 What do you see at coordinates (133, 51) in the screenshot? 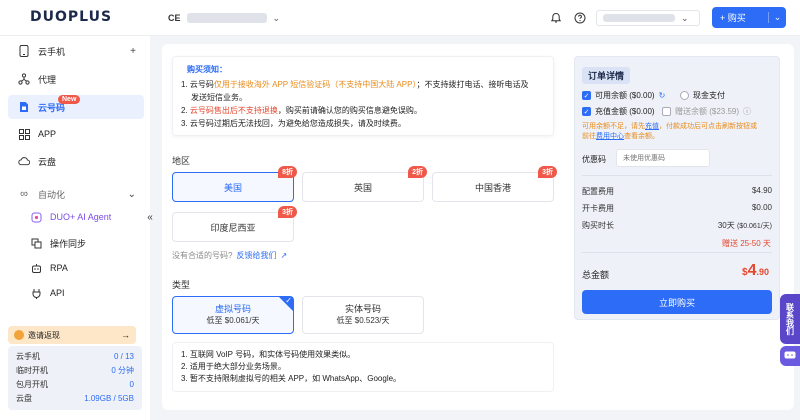
I see `add-icon: +` at bounding box center [133, 51].